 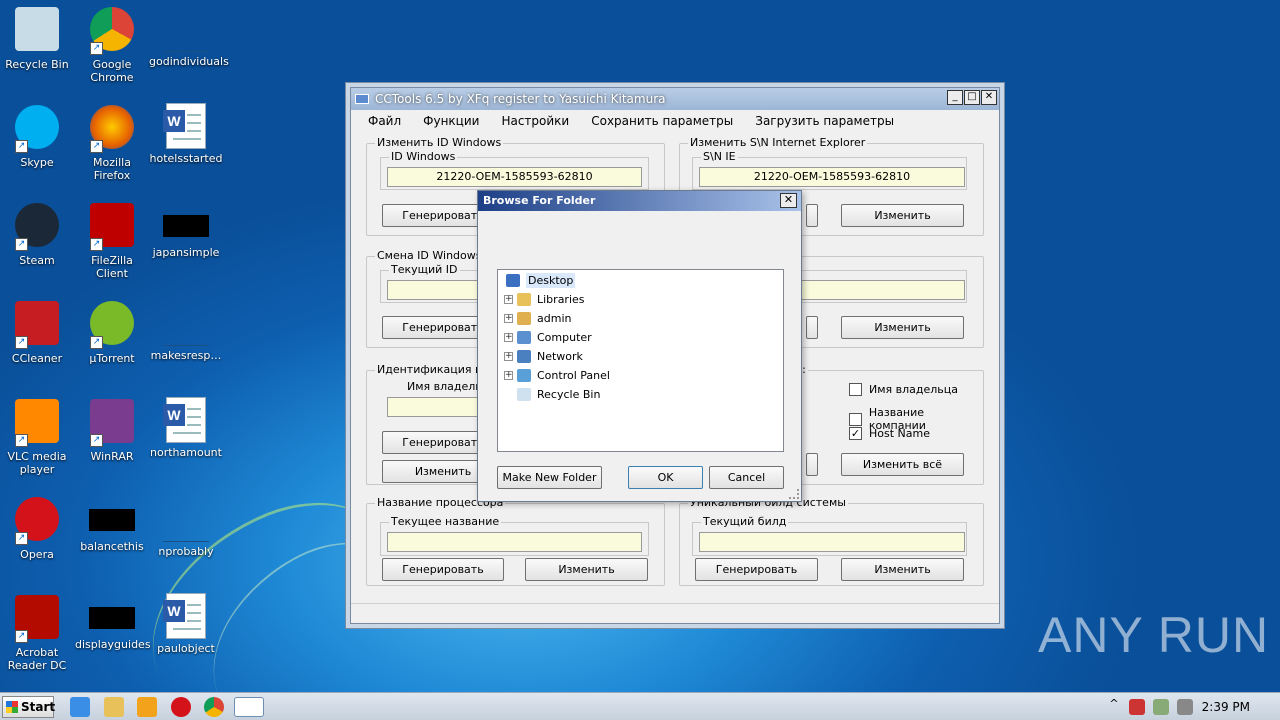 What do you see at coordinates (443, 569) in the screenshot?
I see `generate-processor-button: Генерировать` at bounding box center [443, 569].